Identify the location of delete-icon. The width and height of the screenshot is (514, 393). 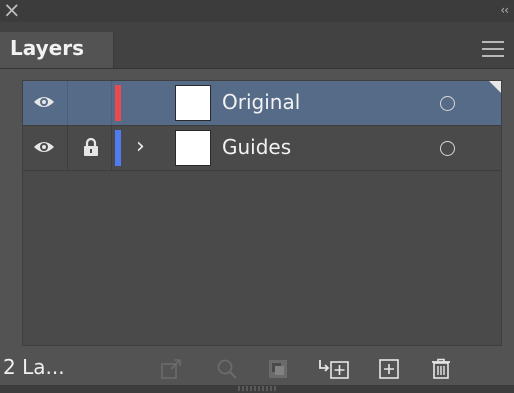
(441, 369).